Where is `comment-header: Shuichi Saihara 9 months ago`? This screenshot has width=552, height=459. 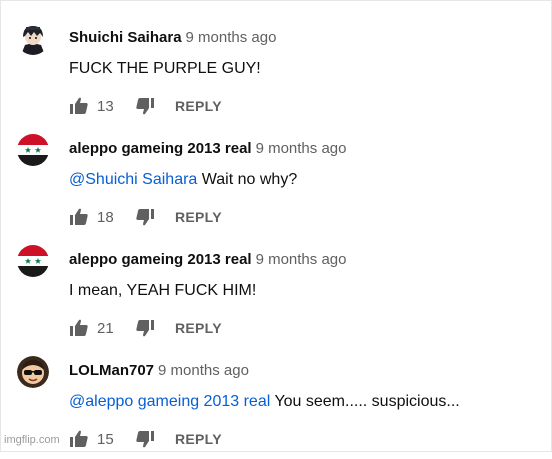
comment-header: Shuichi Saihara 9 months ago is located at coordinates (172, 38).